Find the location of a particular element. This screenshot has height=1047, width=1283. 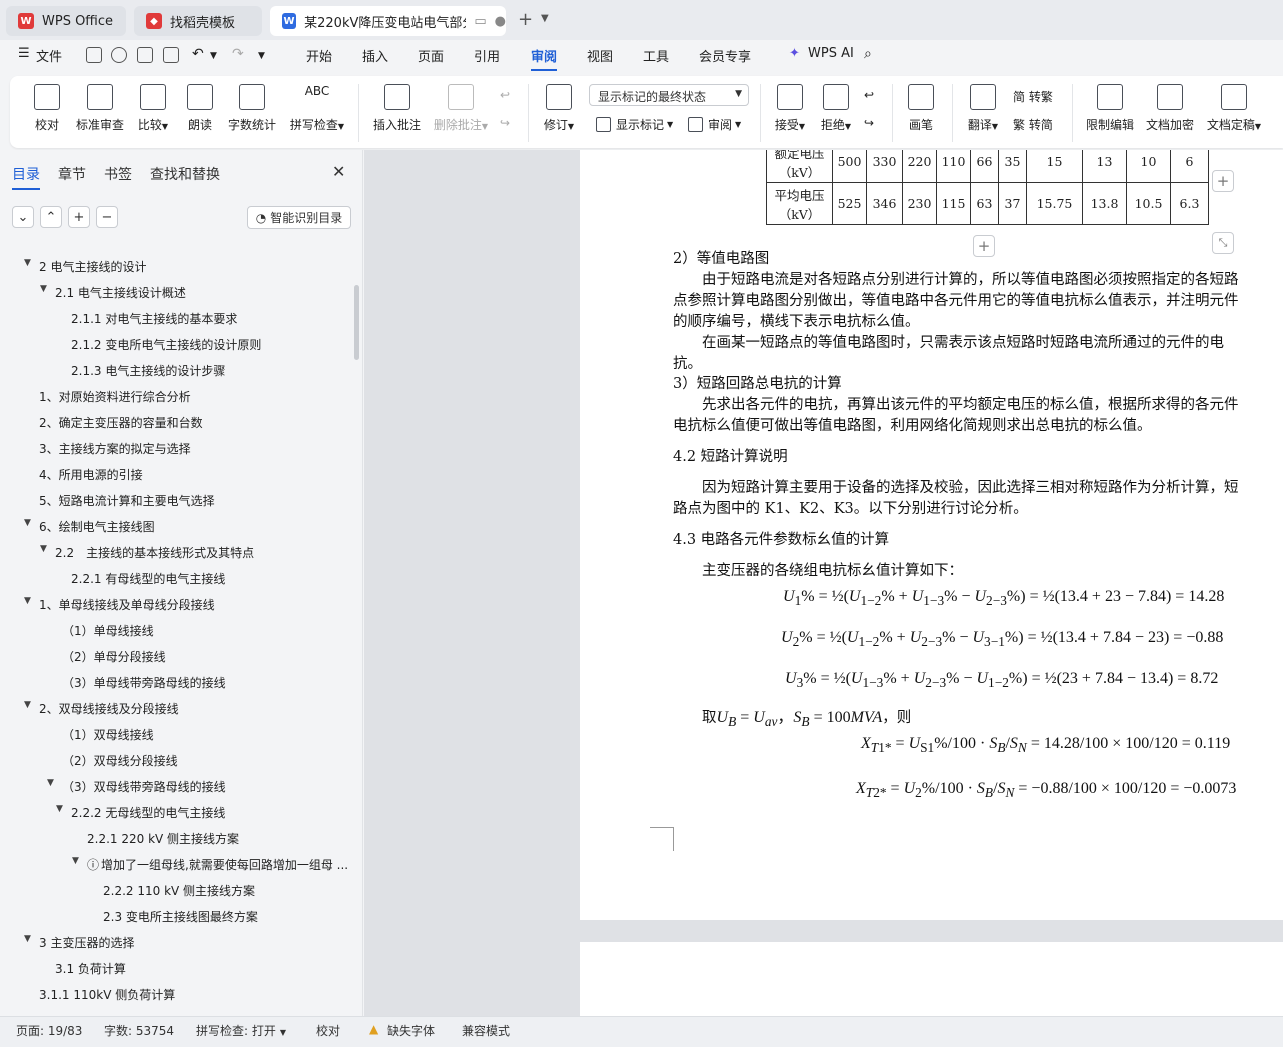

toc-item: （2）单母分段接线 is located at coordinates (114, 656).